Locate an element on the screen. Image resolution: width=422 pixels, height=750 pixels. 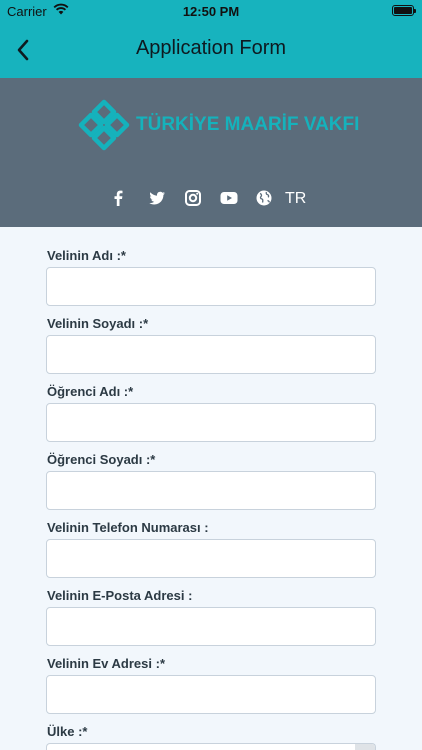
parent-home-address-label: Velinin Ev Adresi :* is located at coordinates (106, 663).